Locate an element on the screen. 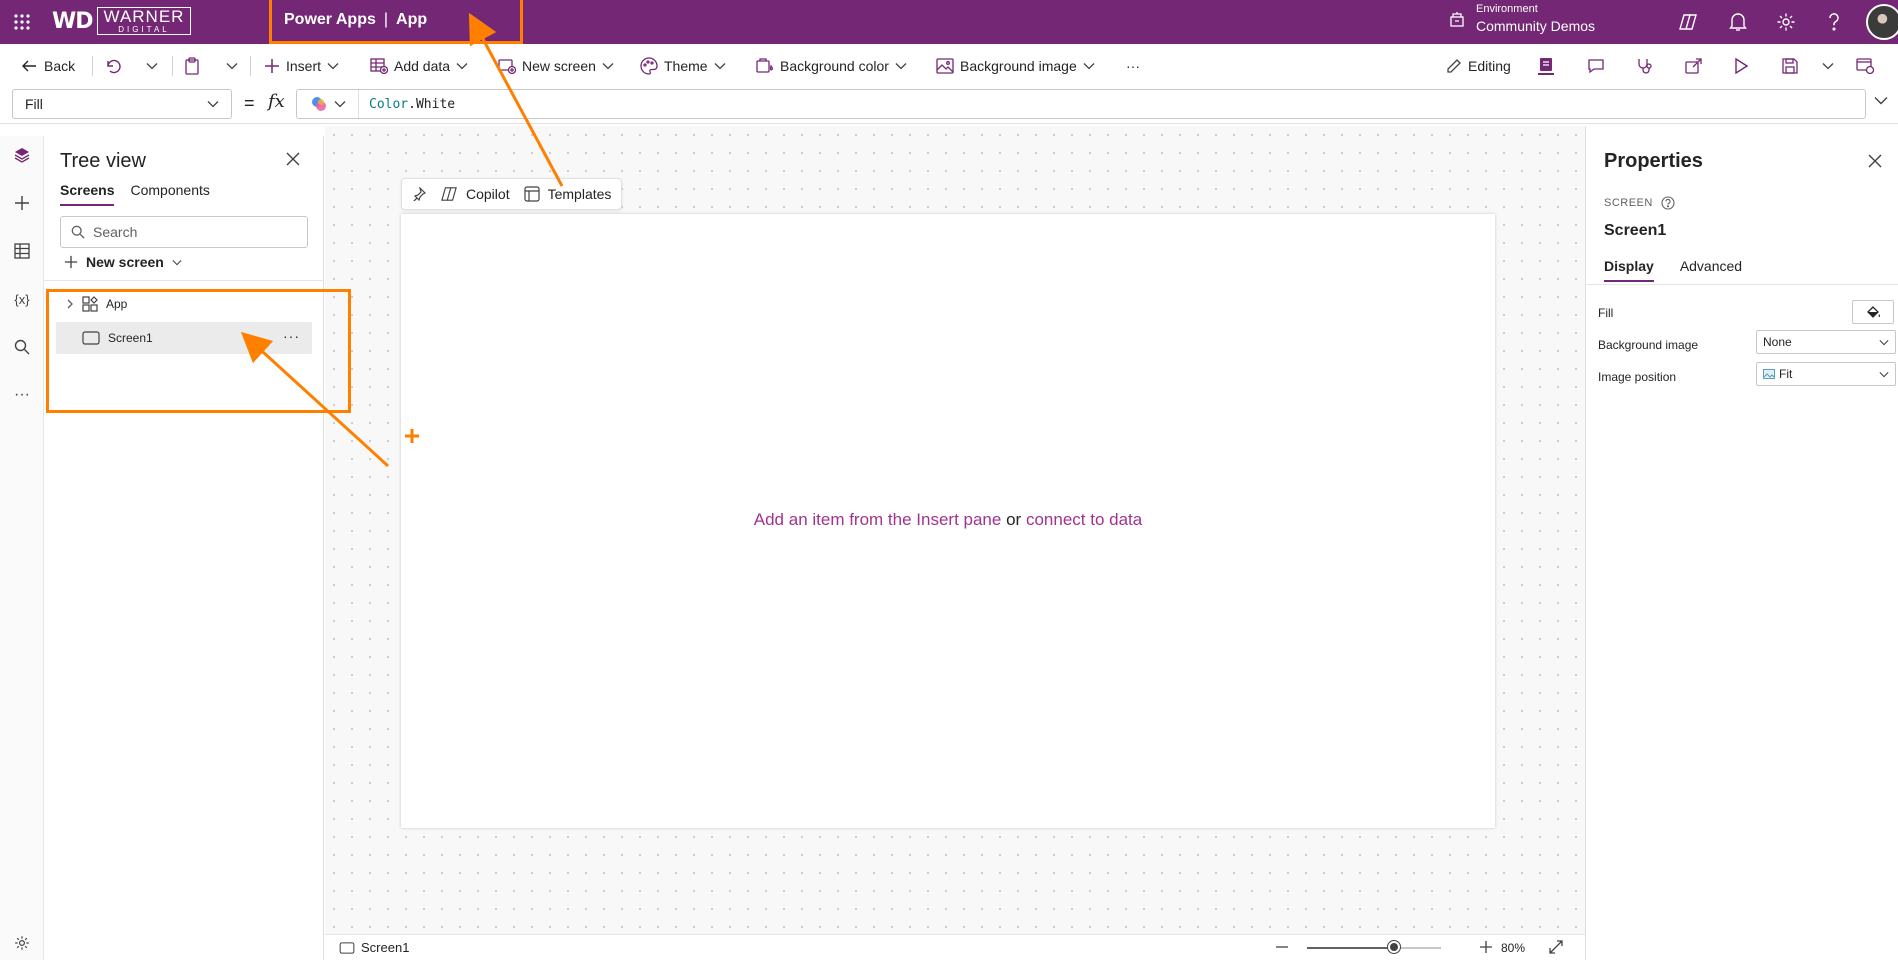 This screenshot has width=1898, height=960. background-image-button: Background image is located at coordinates (1015, 66).